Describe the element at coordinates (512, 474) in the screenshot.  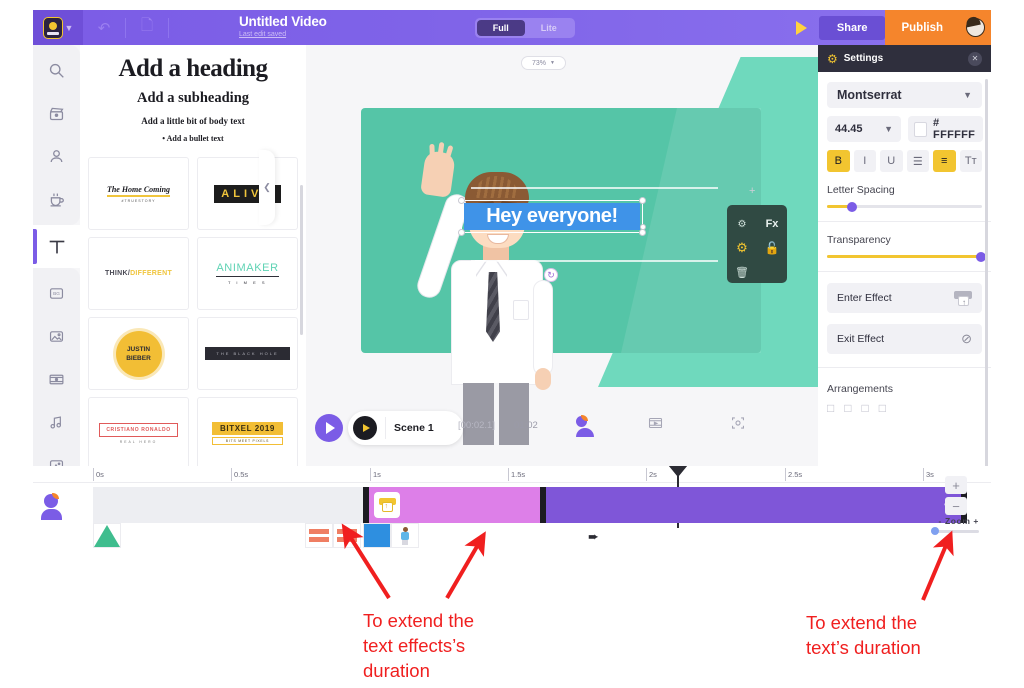
I see `timeline-ruler: 0s 0.5s 1s 1.5s 2s 2.5s 3s` at that location.